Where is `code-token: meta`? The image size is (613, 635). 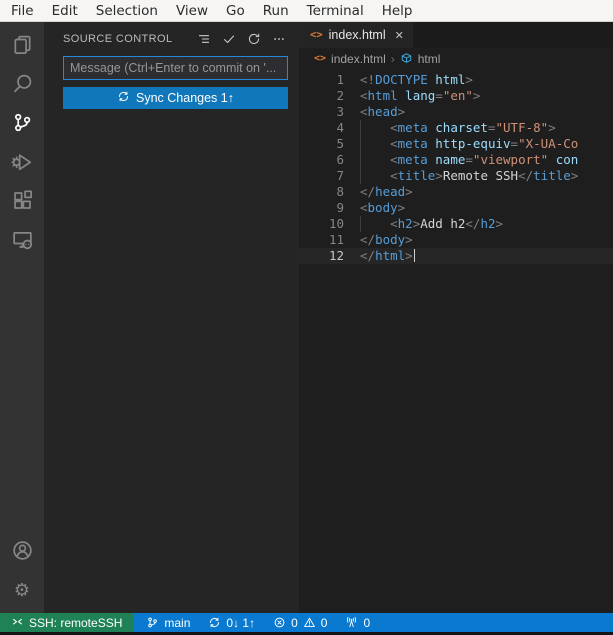
code-token: meta is located at coordinates (412, 127).